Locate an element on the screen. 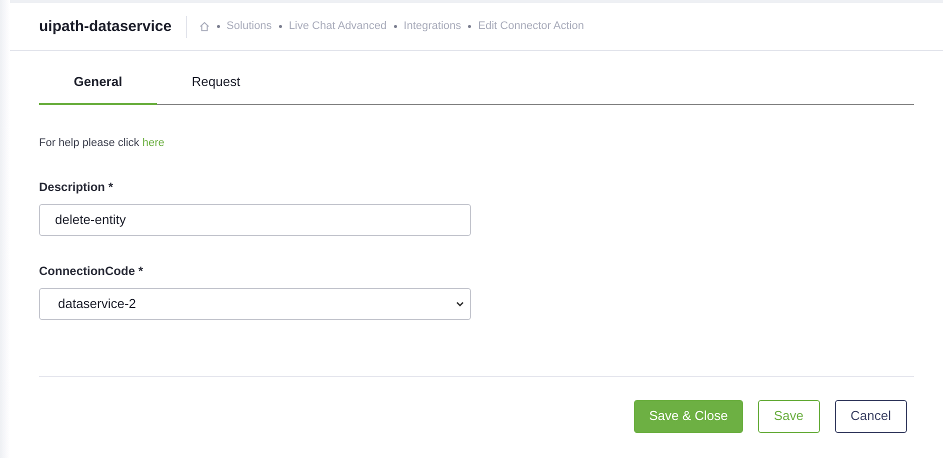 This screenshot has width=943, height=458. page-title: uipath-dataservice is located at coordinates (113, 27).